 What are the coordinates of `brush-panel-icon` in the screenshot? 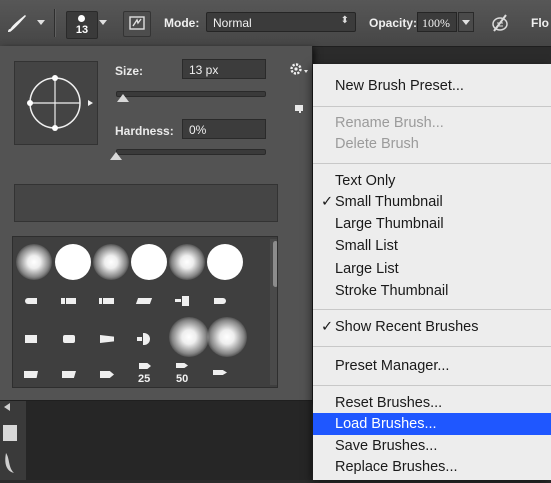 It's located at (137, 23).